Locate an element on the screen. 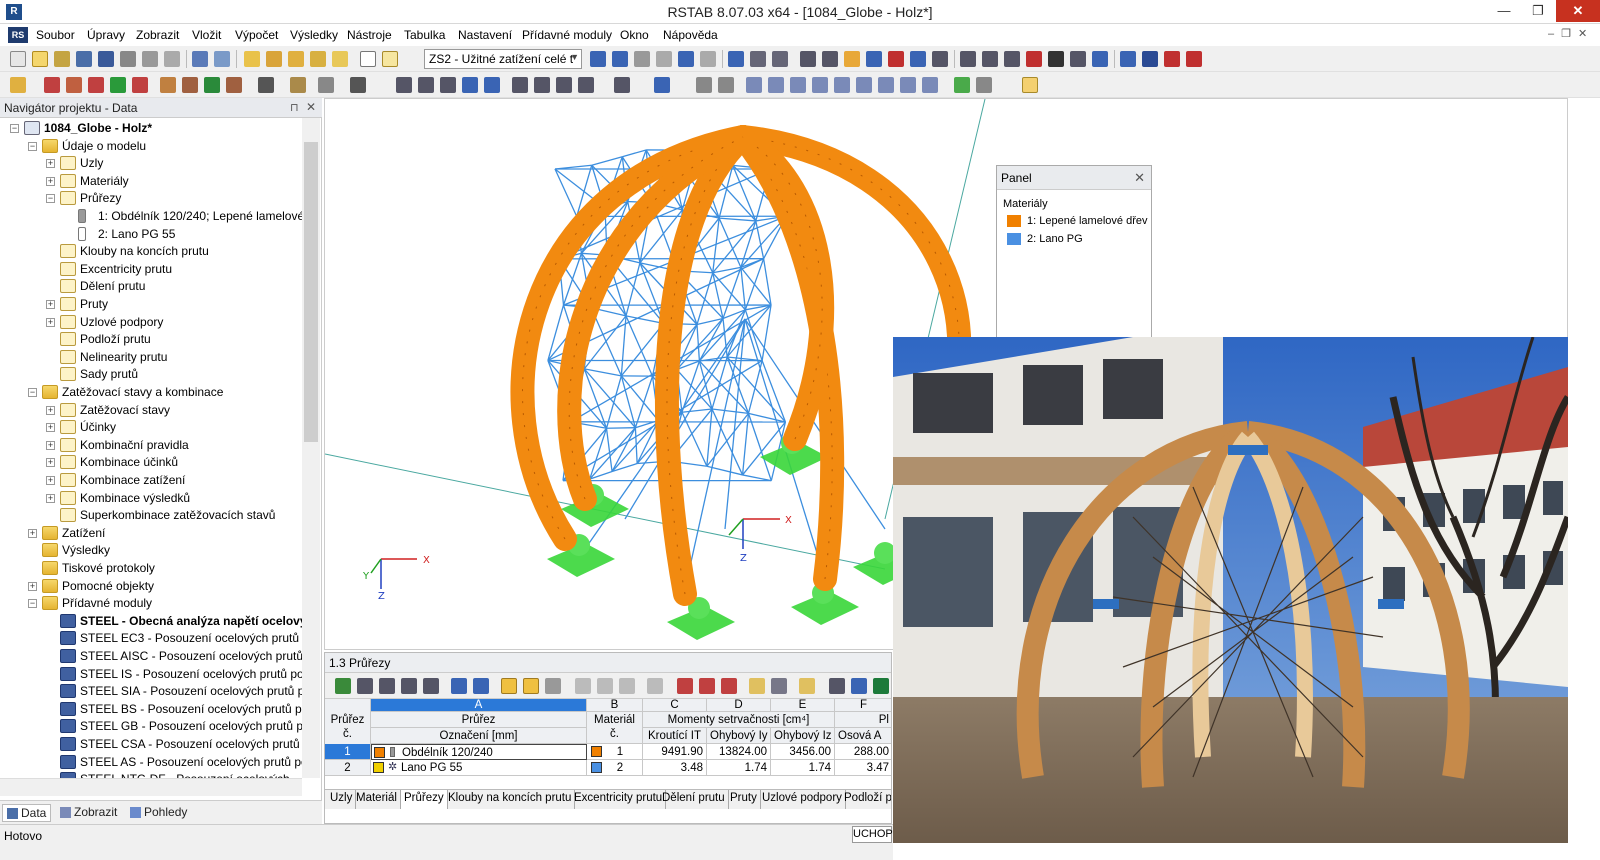 The width and height of the screenshot is (1600, 860). tree-item: + Zatížení is located at coordinates (151, 533).